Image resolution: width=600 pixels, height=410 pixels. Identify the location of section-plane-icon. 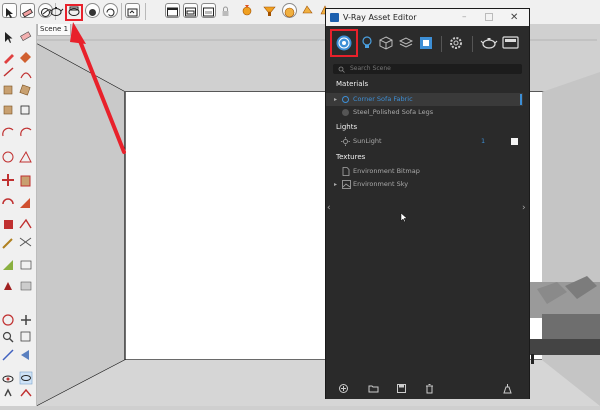
(26, 392).